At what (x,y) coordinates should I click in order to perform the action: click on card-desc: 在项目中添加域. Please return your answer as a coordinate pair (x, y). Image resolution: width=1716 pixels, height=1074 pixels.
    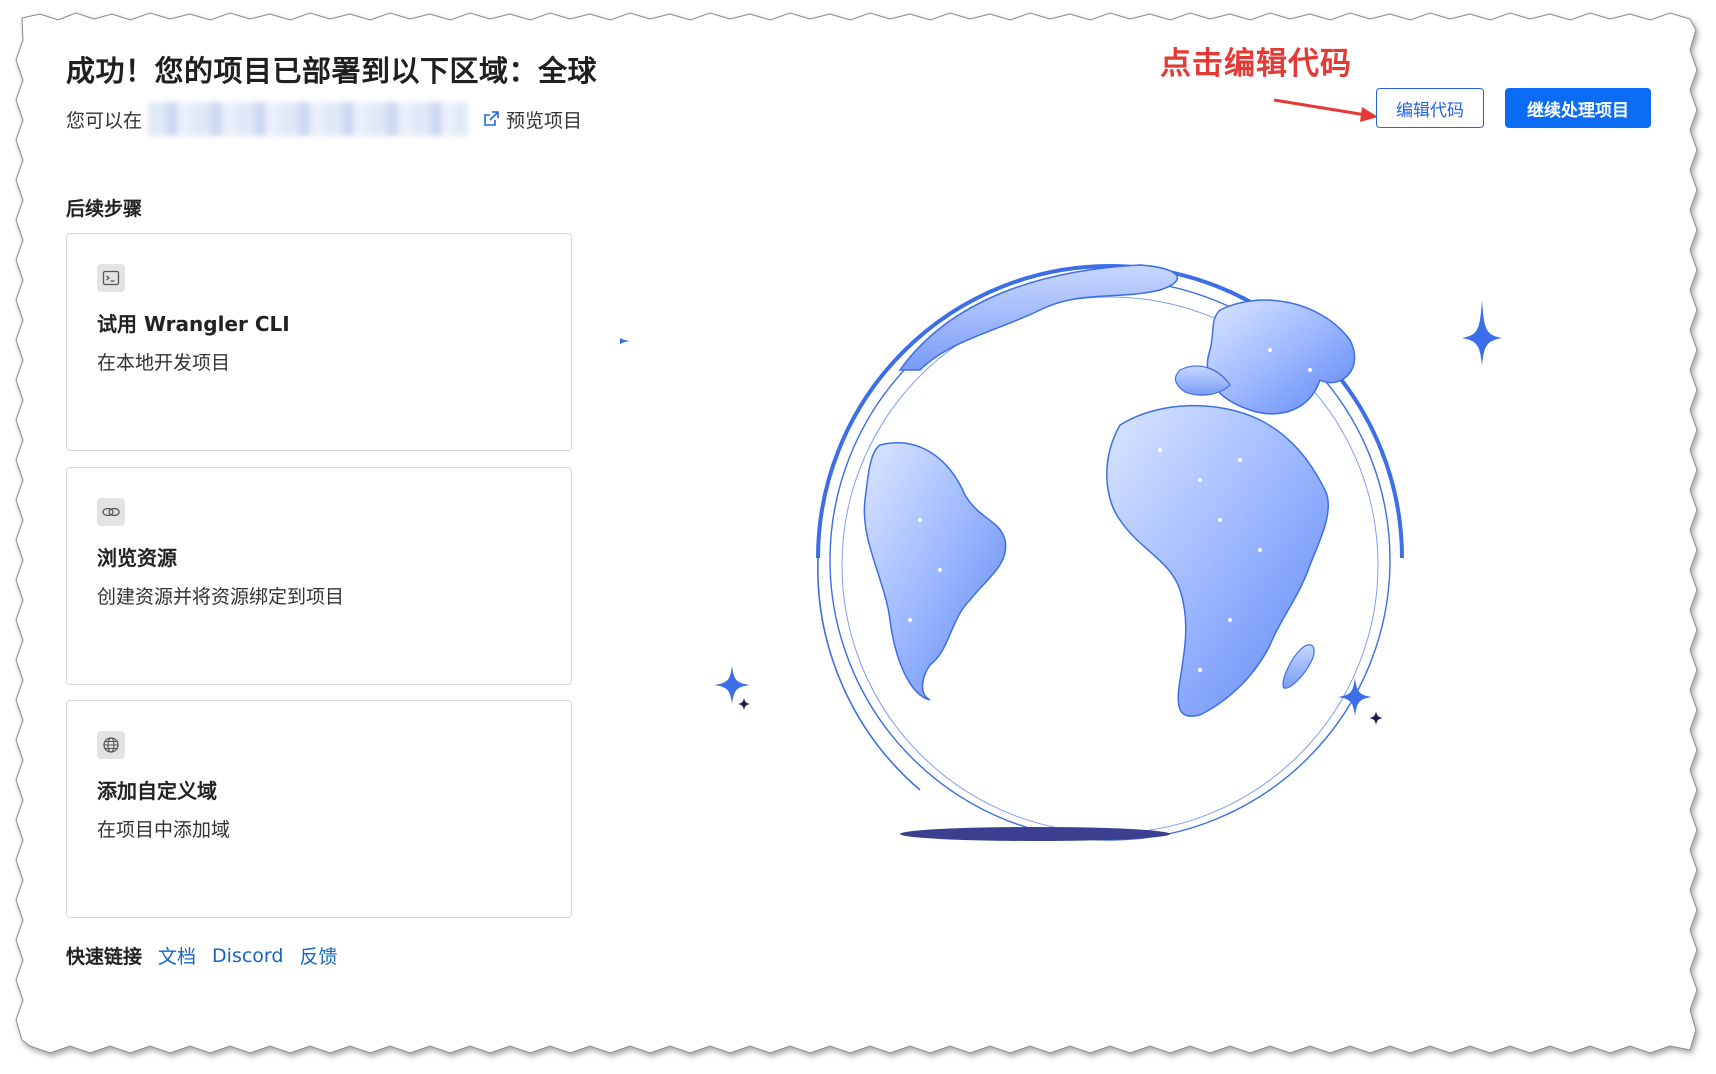
    Looking at the image, I should click on (164, 830).